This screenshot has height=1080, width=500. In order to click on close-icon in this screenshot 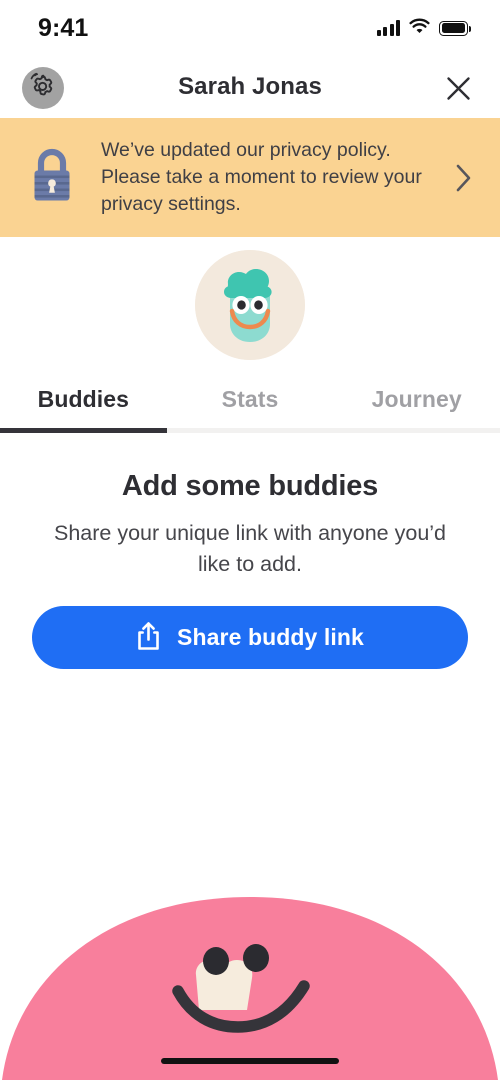, I will do `click(458, 88)`.